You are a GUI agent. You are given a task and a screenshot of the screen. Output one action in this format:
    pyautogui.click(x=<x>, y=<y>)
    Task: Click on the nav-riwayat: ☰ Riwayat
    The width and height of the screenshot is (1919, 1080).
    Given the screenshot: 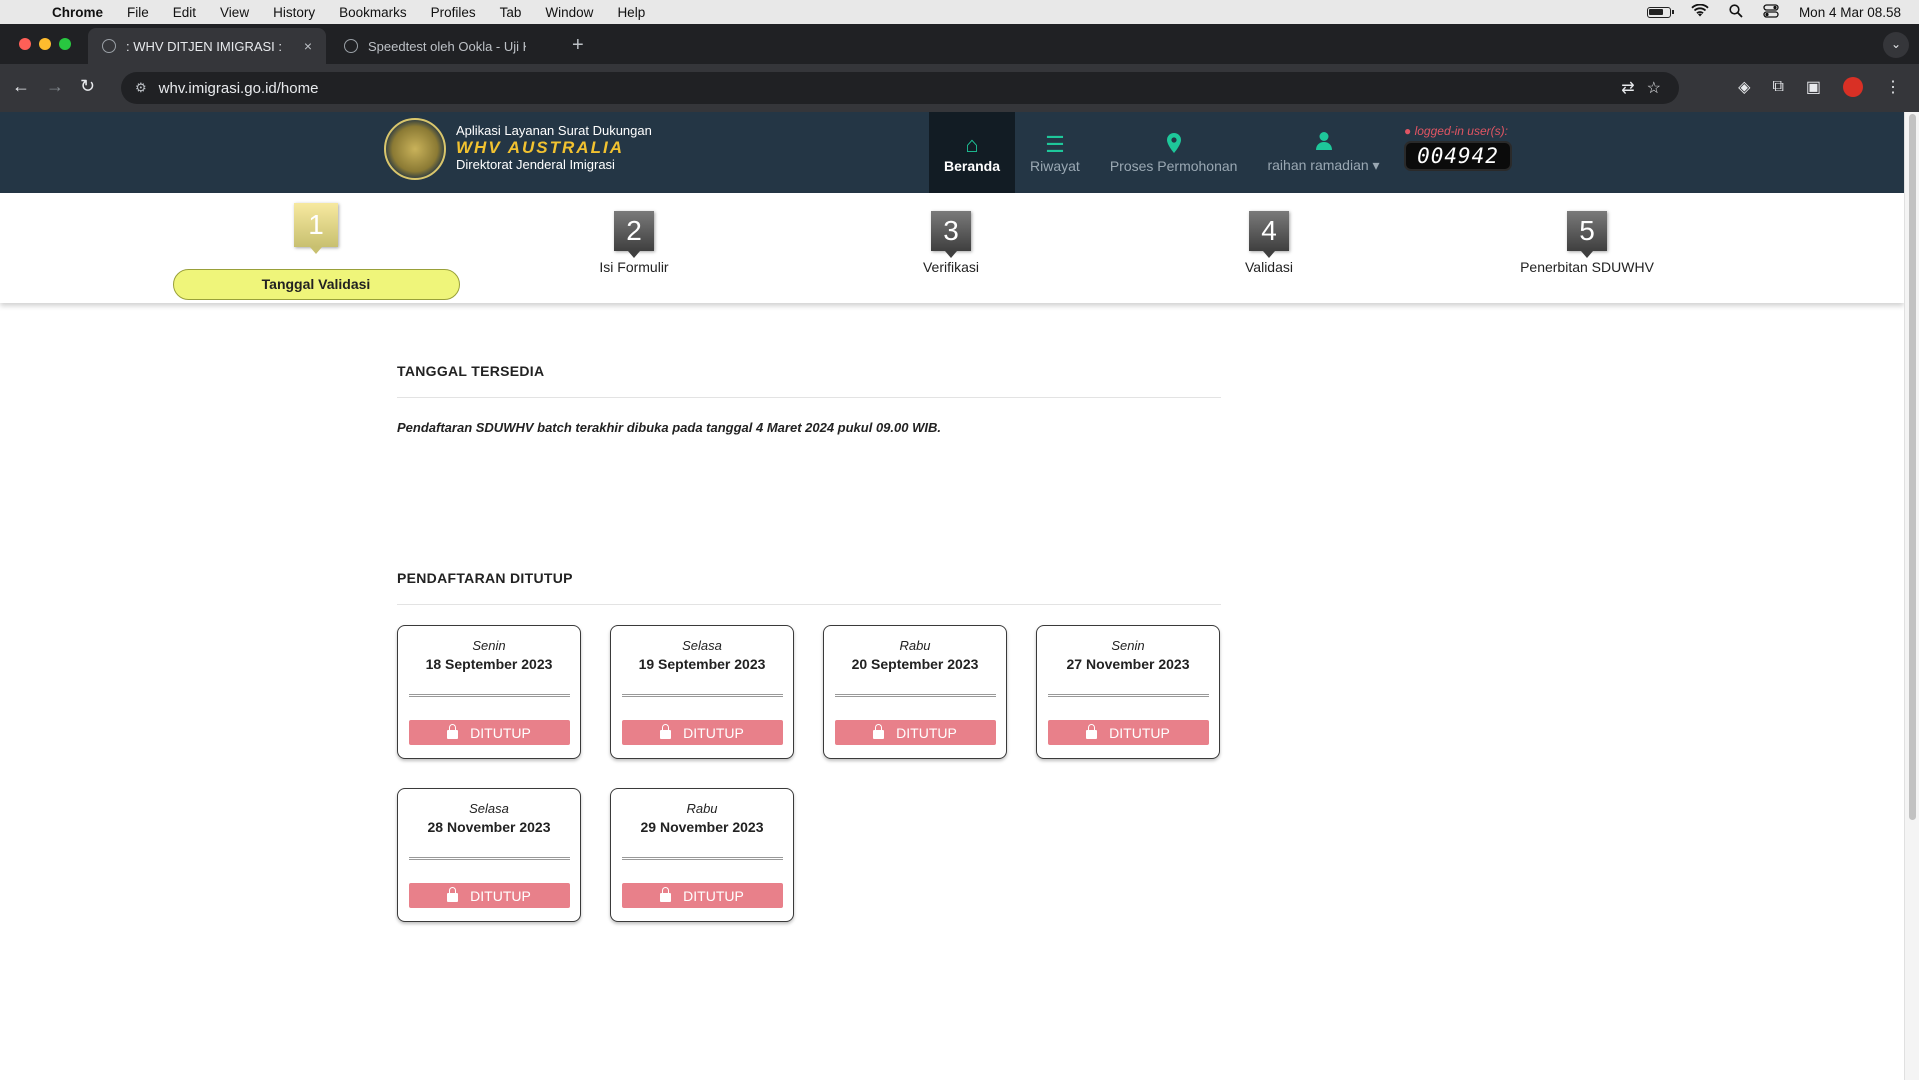 What is the action you would take?
    pyautogui.click(x=1055, y=152)
    